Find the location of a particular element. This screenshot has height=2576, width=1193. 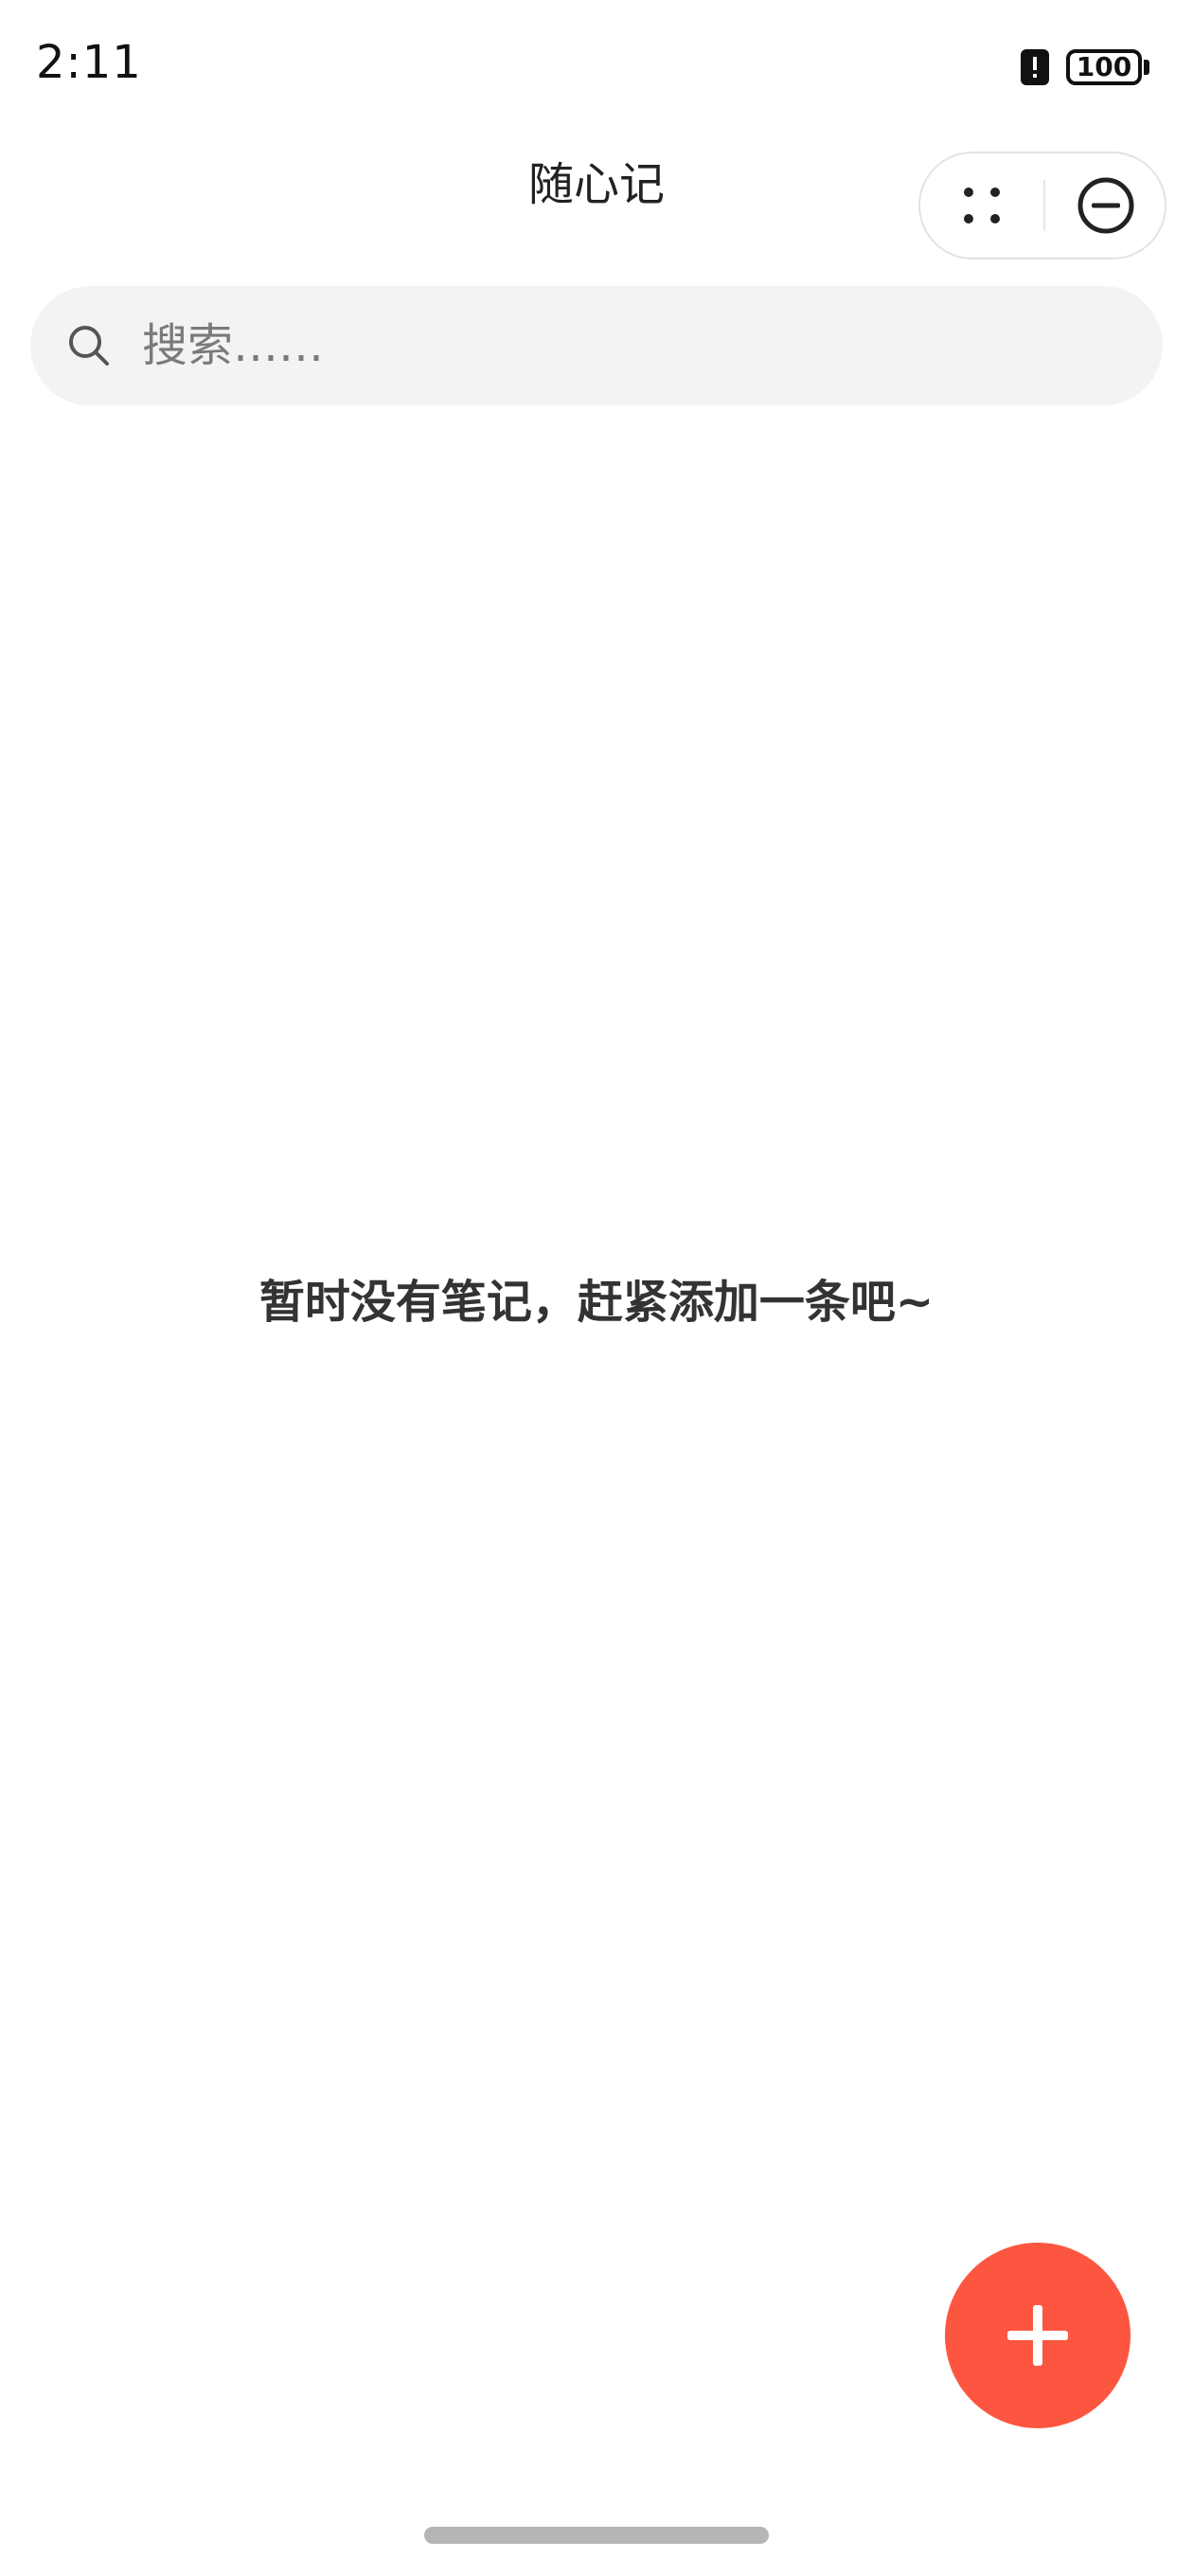

search-icon is located at coordinates (89, 346).